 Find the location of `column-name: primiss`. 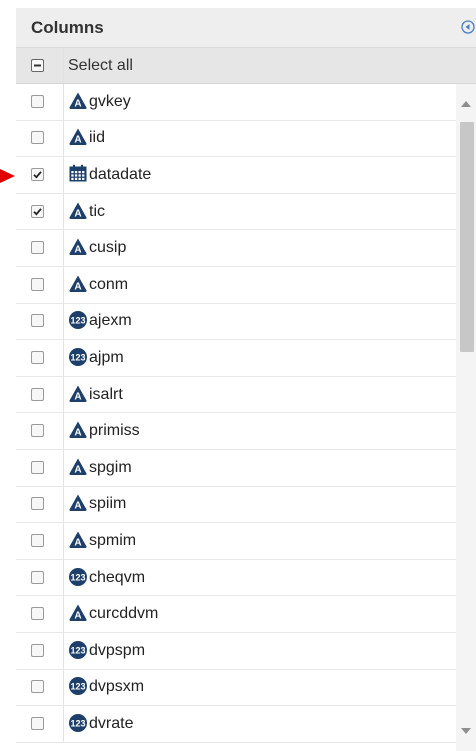

column-name: primiss is located at coordinates (114, 431).